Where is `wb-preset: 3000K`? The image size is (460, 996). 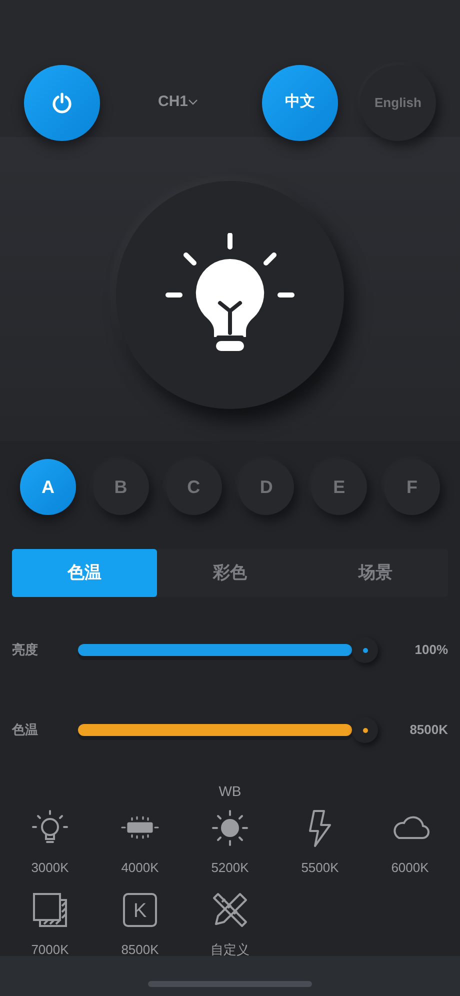 wb-preset: 3000K is located at coordinates (50, 843).